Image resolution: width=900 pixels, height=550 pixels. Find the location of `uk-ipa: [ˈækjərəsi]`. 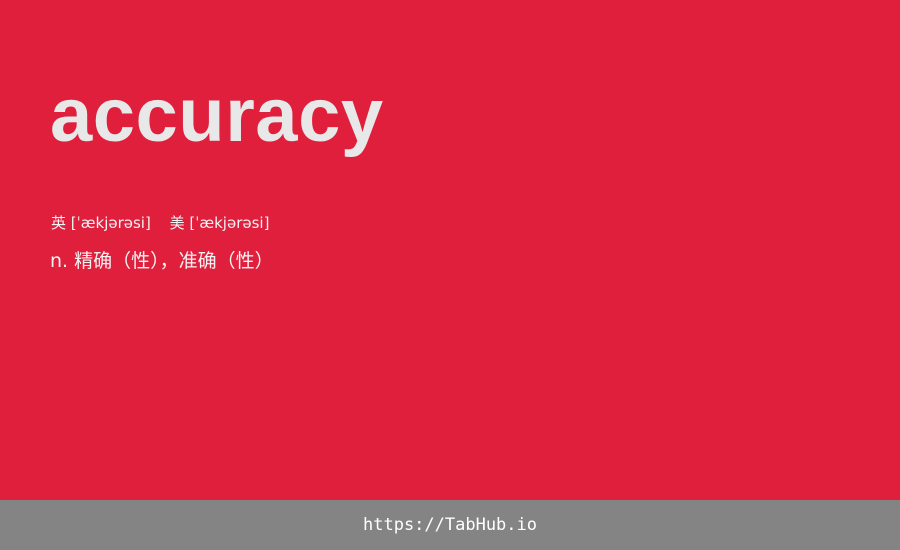

uk-ipa: [ˈækjərəsi] is located at coordinates (110, 223).